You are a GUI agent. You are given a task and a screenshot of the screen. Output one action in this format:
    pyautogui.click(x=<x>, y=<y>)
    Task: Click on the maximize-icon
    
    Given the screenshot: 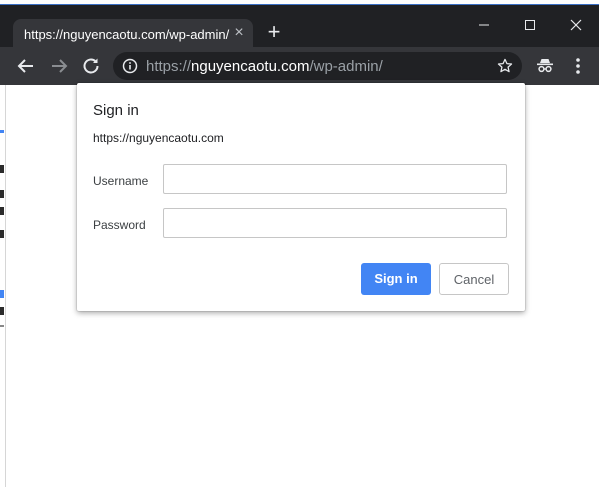 What is the action you would take?
    pyautogui.click(x=530, y=25)
    